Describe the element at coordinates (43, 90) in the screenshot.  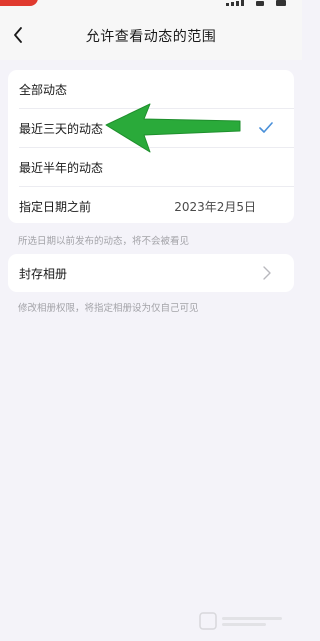
I see `option-label: 全部动态` at that location.